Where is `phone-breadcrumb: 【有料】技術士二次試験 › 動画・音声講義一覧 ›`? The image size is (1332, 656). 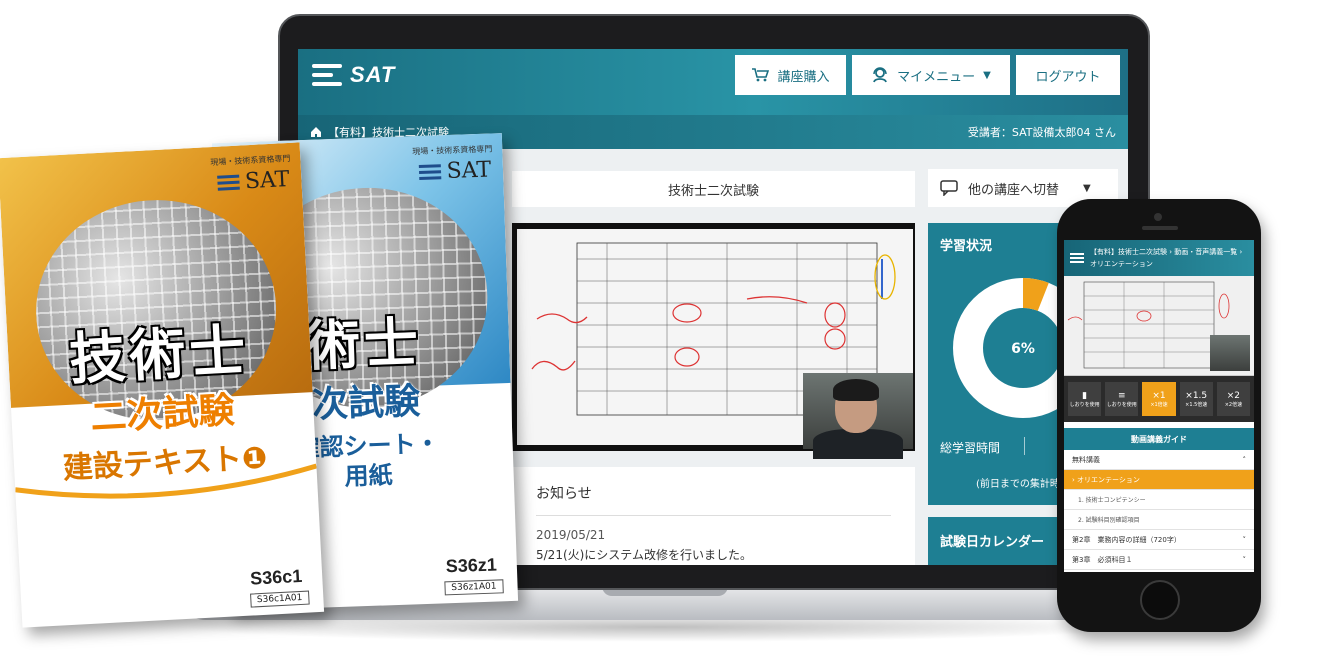
phone-breadcrumb: 【有料】技術士二次試験 › 動画・音声講義一覧 › is located at coordinates (1166, 252).